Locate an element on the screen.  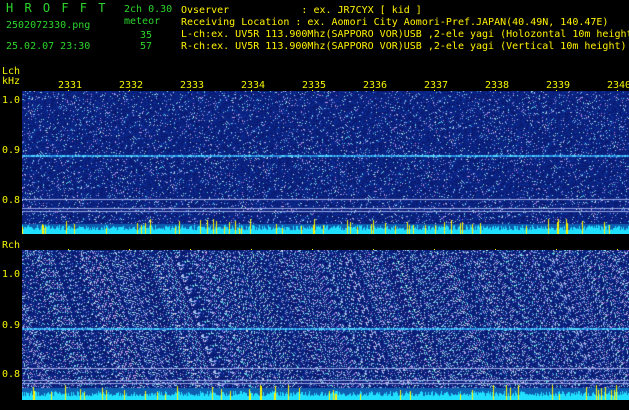
lch-unit: kHz is located at coordinates (11, 81).